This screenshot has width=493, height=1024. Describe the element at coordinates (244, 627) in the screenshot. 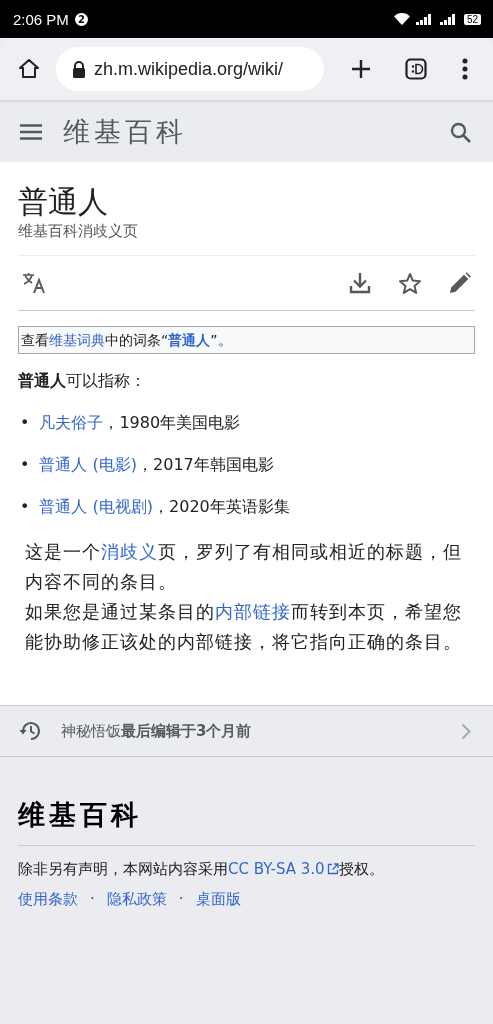

I see `notice-text: 如果您是通过某条目的内部链接而转到本页，希望您能协助修正该处的内部链接，将它指向正确的条目。` at that location.